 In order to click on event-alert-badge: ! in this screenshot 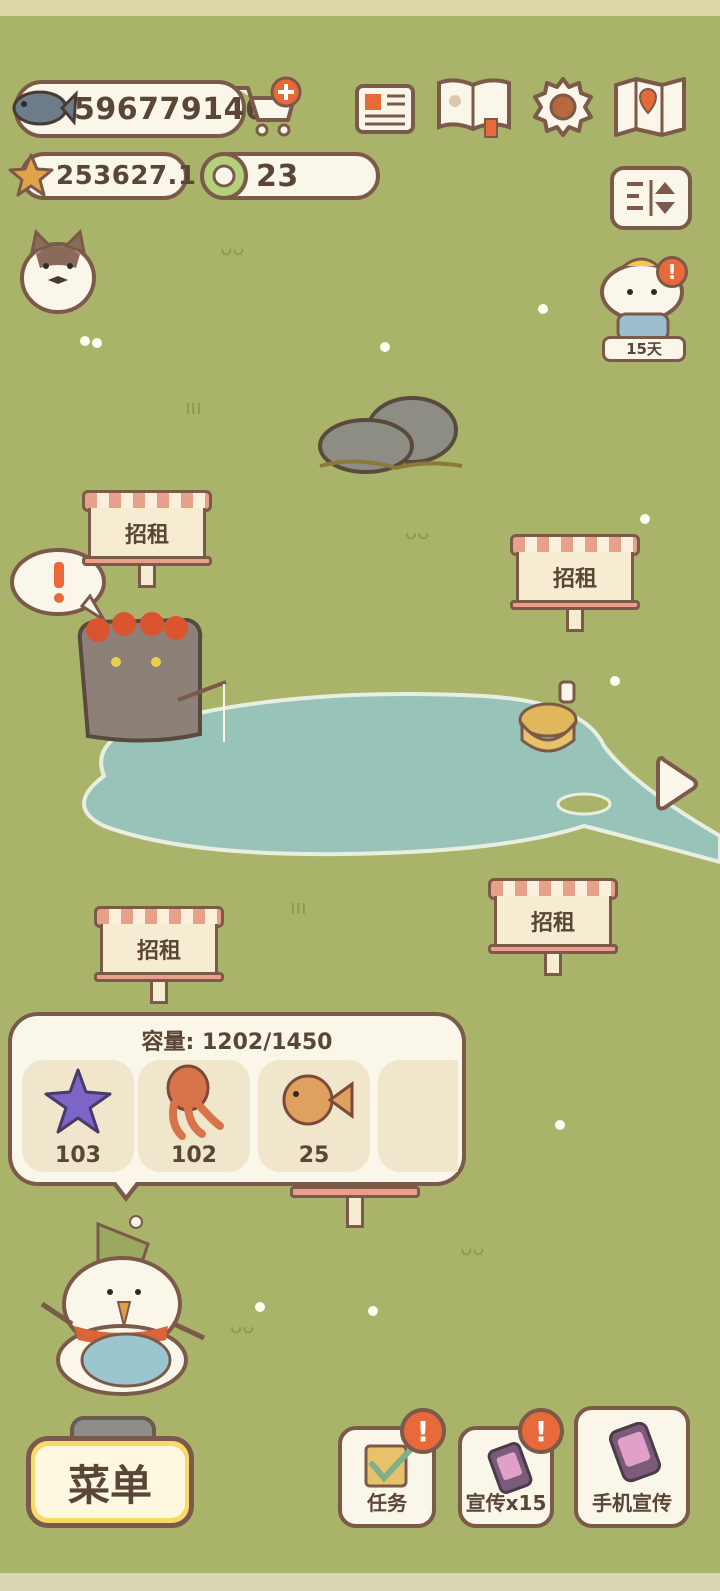, I will do `click(672, 272)`.